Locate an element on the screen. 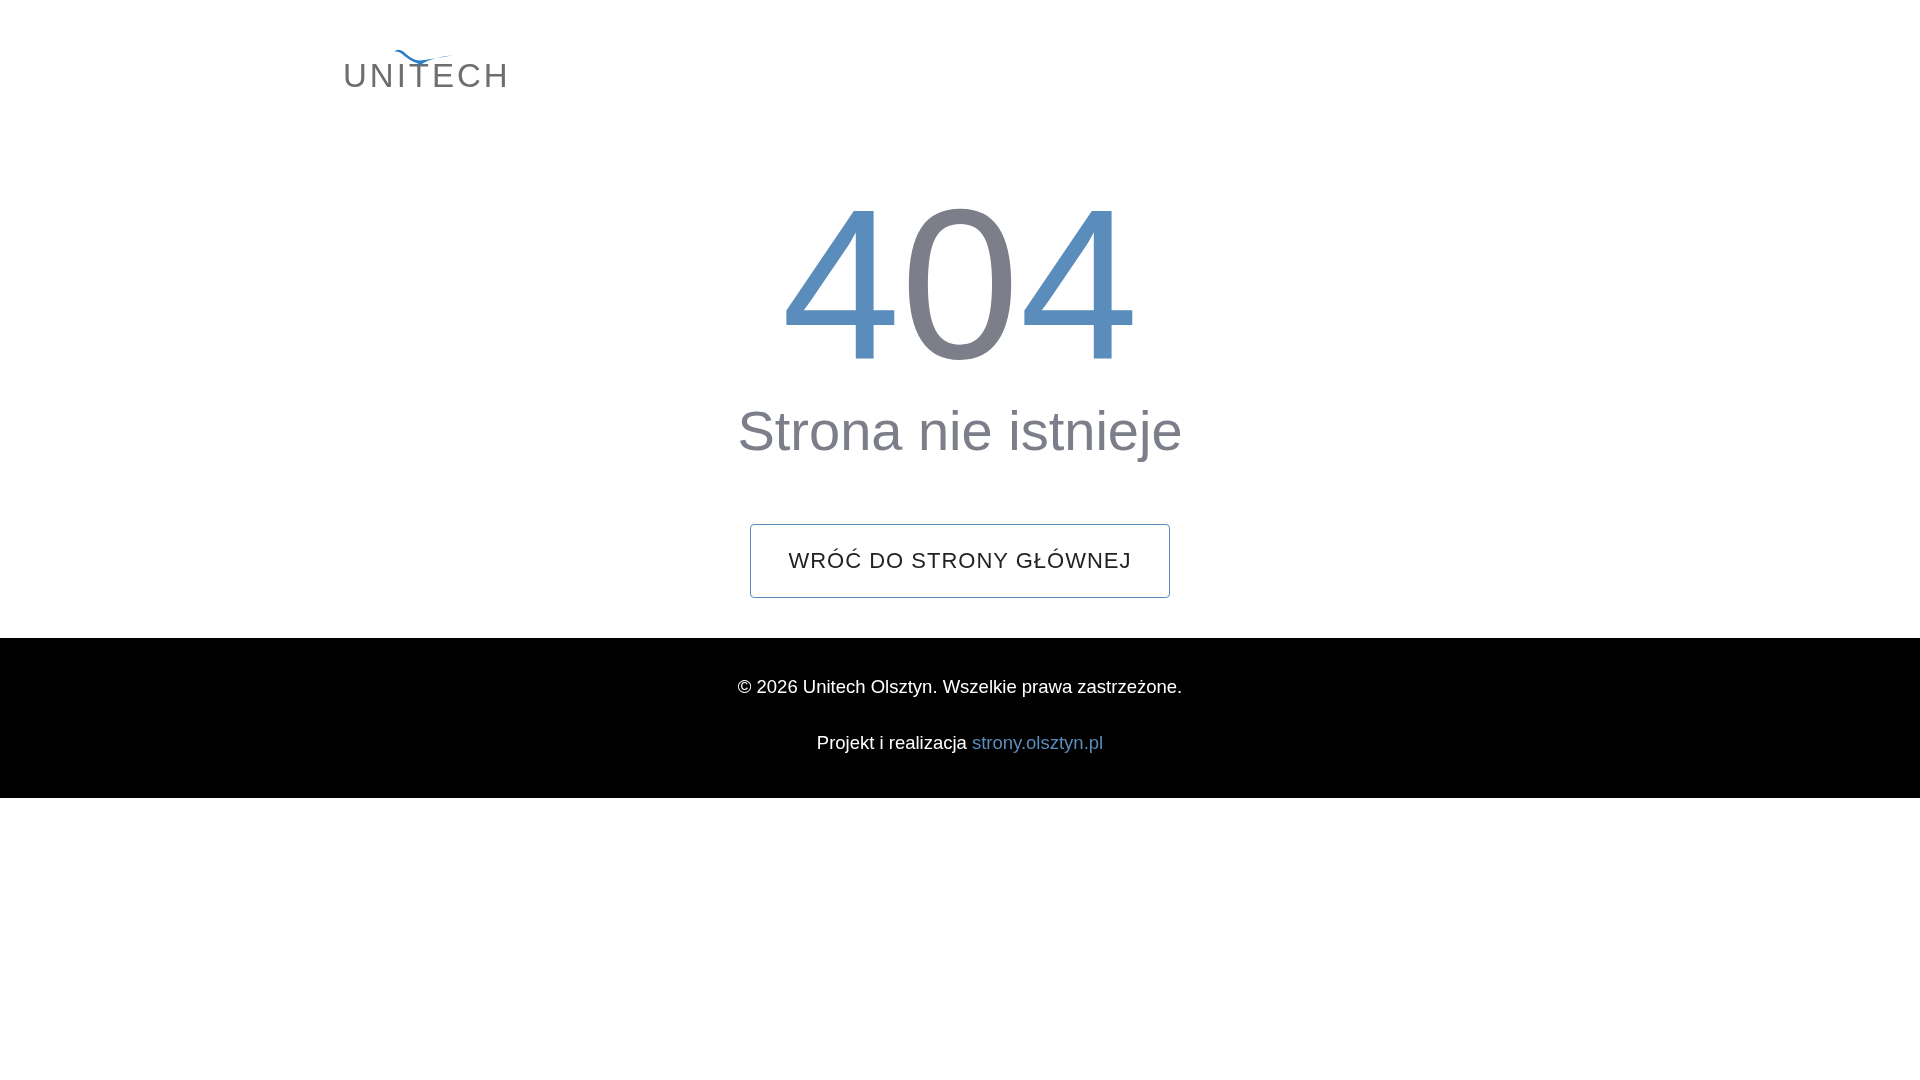 This screenshot has width=1920, height=1080. logo: UNITECH is located at coordinates (427, 71).